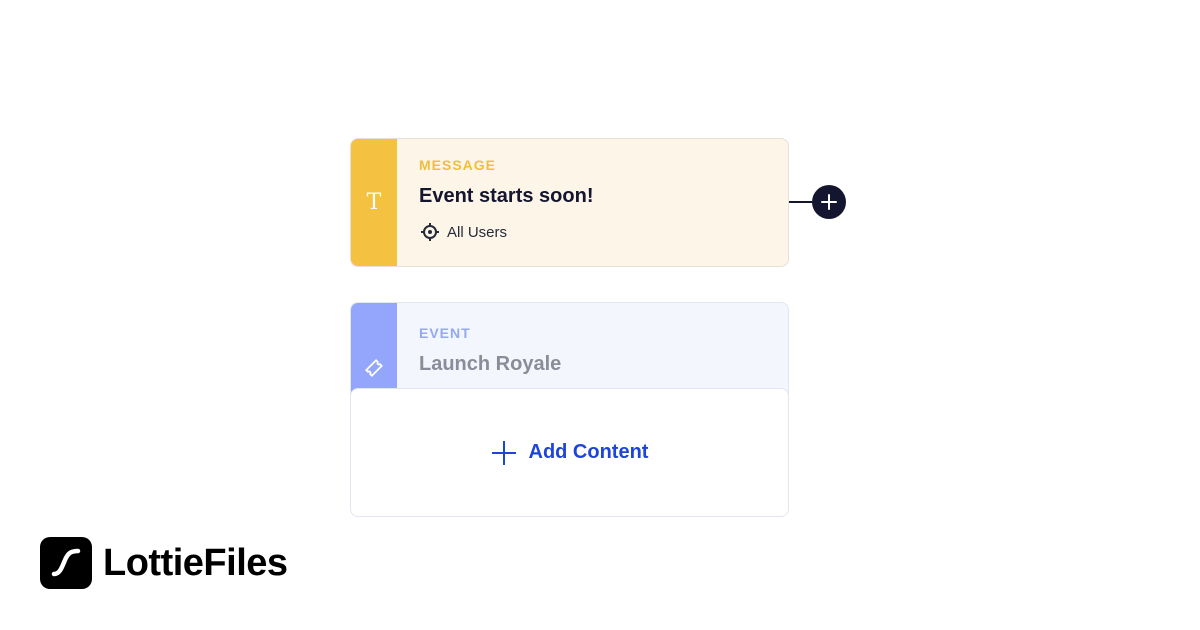  I want to click on event-title: Launch Royale, so click(490, 364).